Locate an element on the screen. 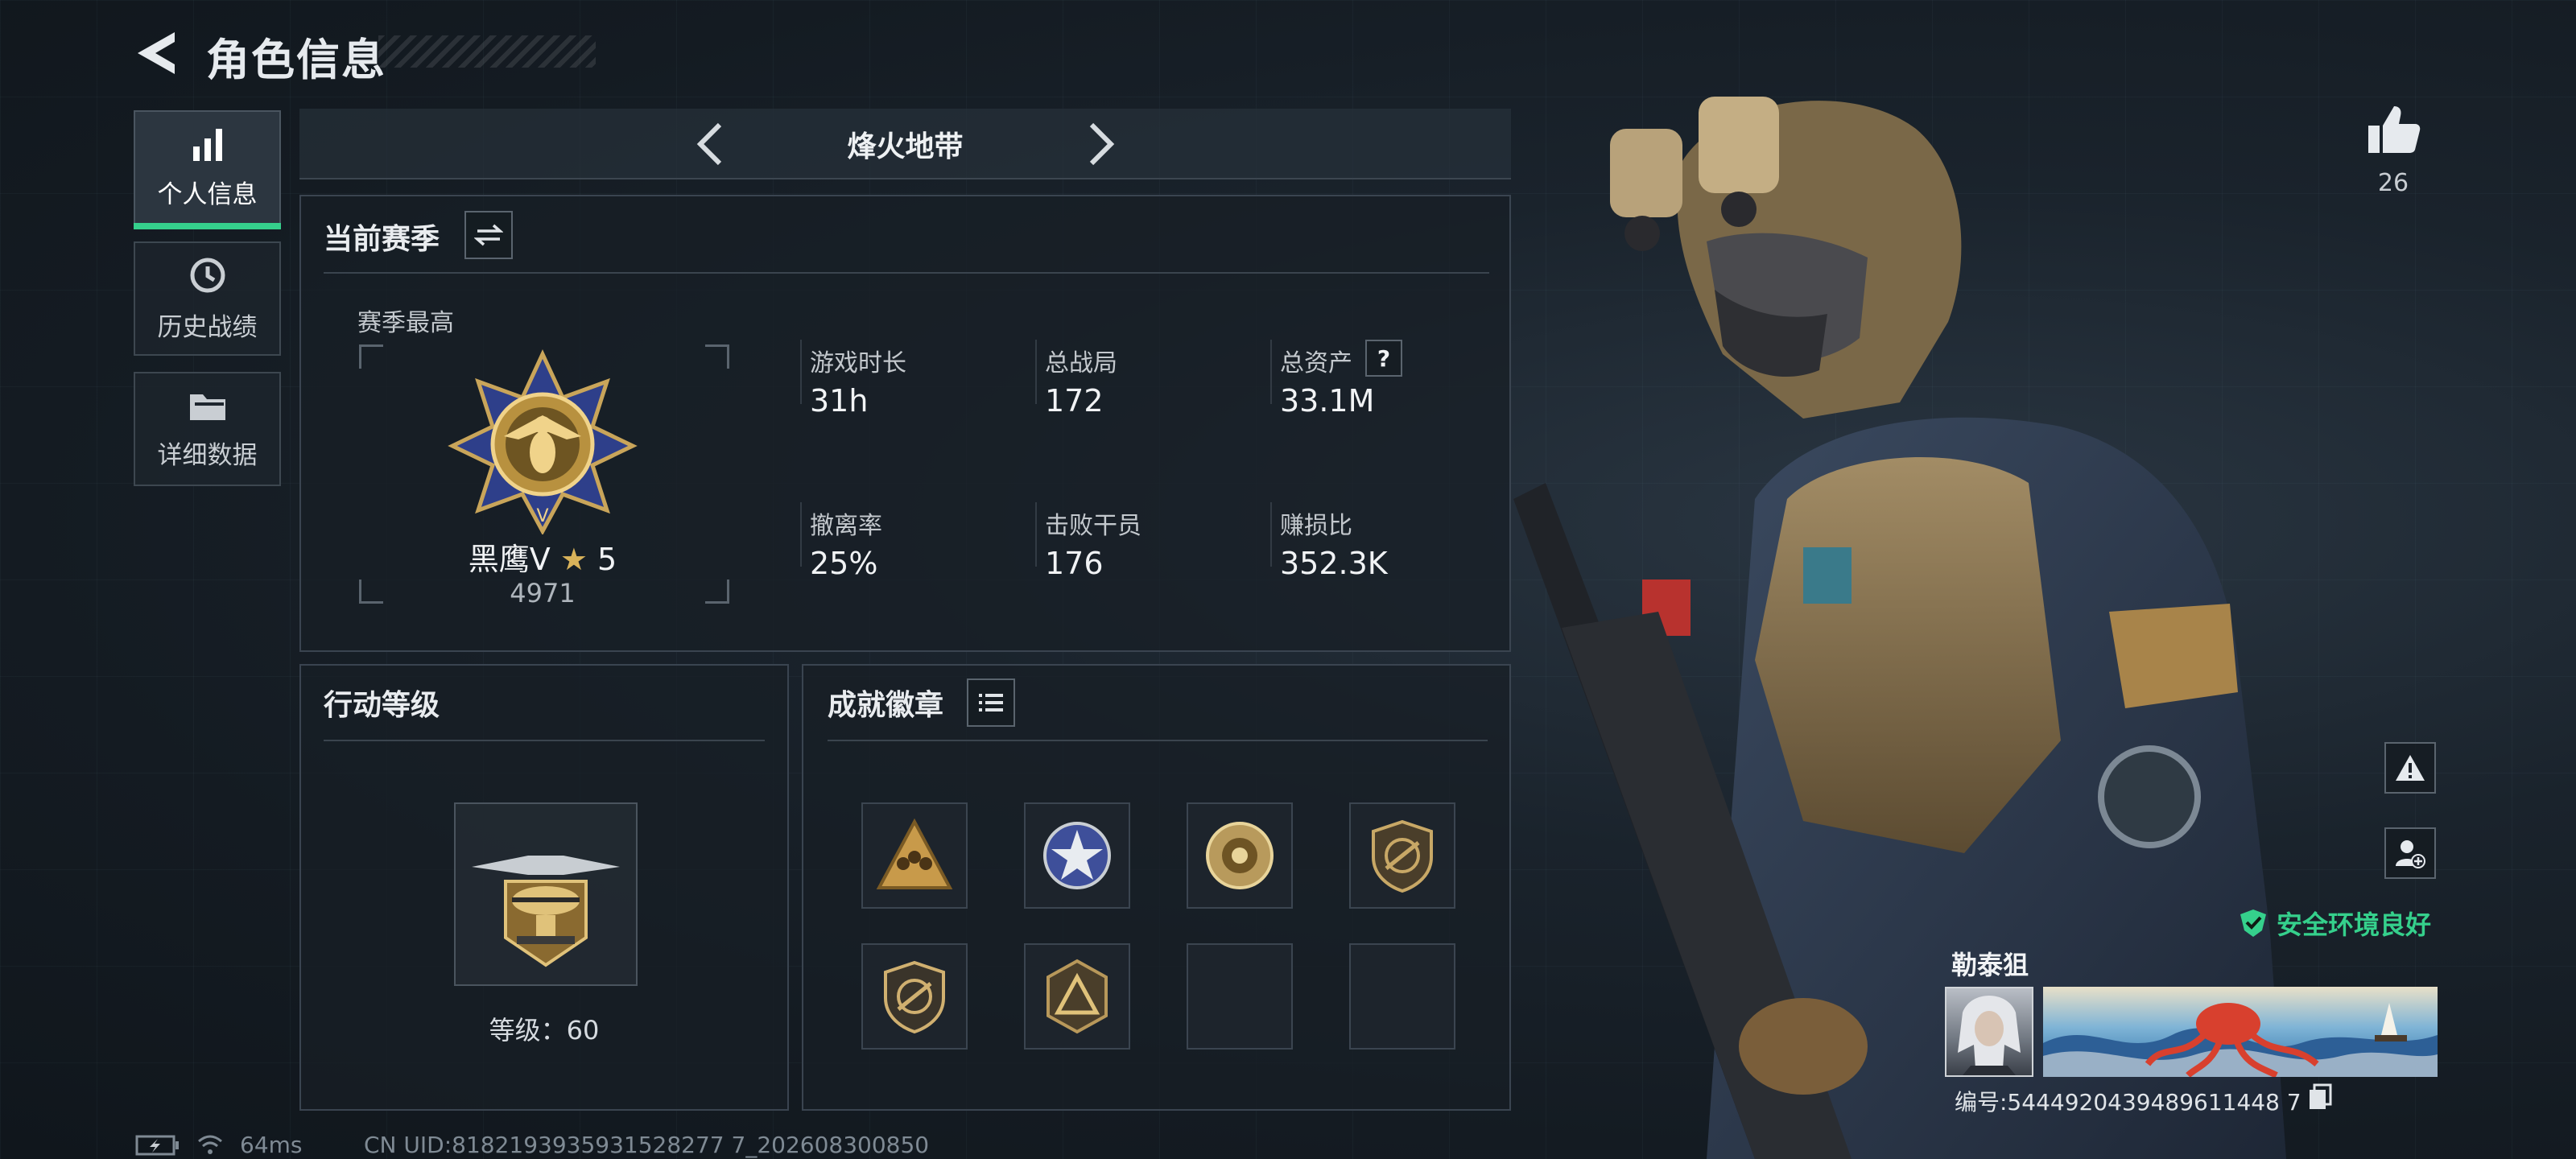 This screenshot has width=2576, height=1159. stat-value: 31h is located at coordinates (839, 401).